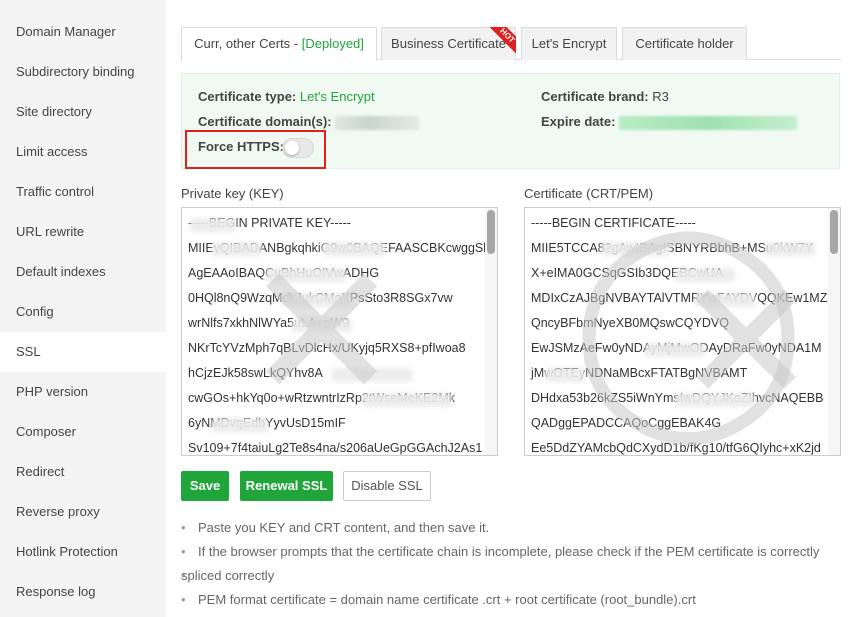 This screenshot has height=617, width=863. What do you see at coordinates (83, 312) in the screenshot?
I see `sidebar-item-config: Config` at bounding box center [83, 312].